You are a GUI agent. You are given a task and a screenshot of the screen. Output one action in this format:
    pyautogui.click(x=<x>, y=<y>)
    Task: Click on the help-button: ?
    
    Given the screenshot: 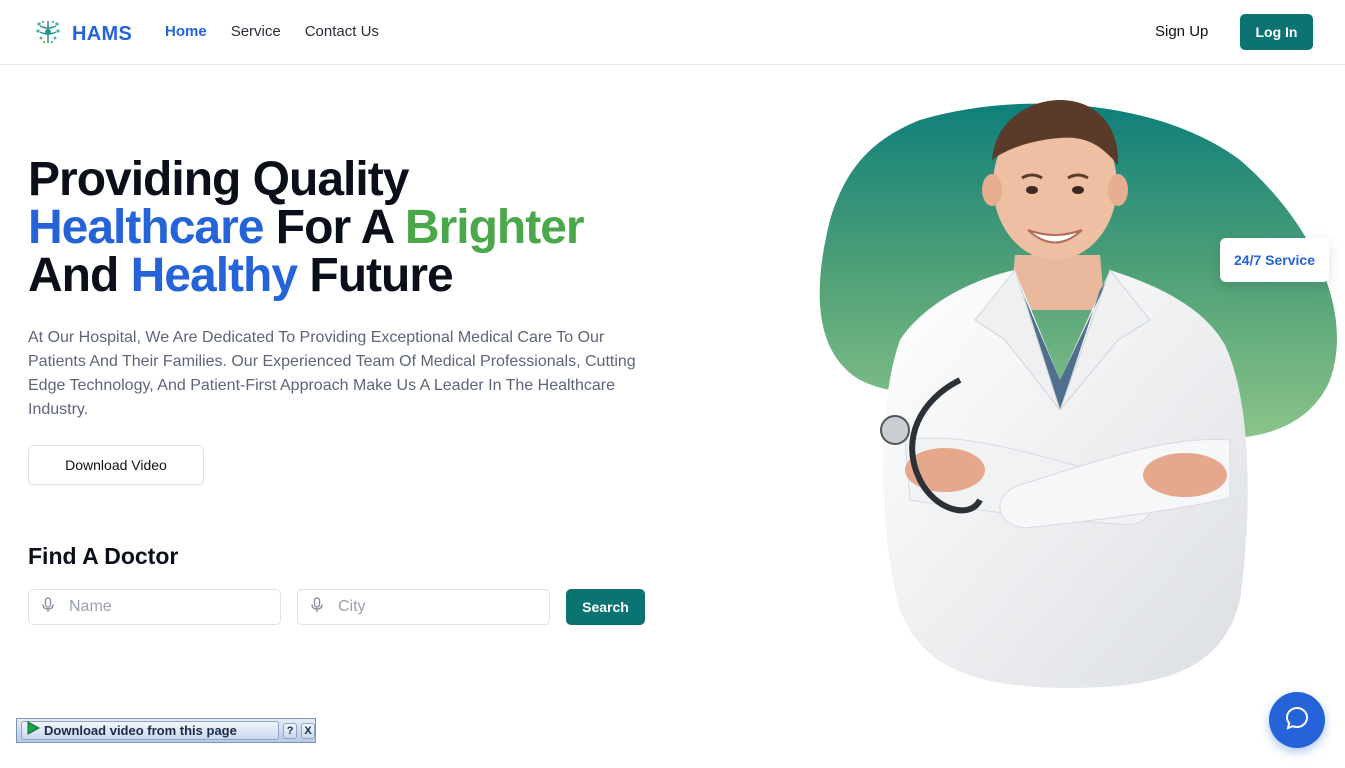 What is the action you would take?
    pyautogui.click(x=290, y=730)
    